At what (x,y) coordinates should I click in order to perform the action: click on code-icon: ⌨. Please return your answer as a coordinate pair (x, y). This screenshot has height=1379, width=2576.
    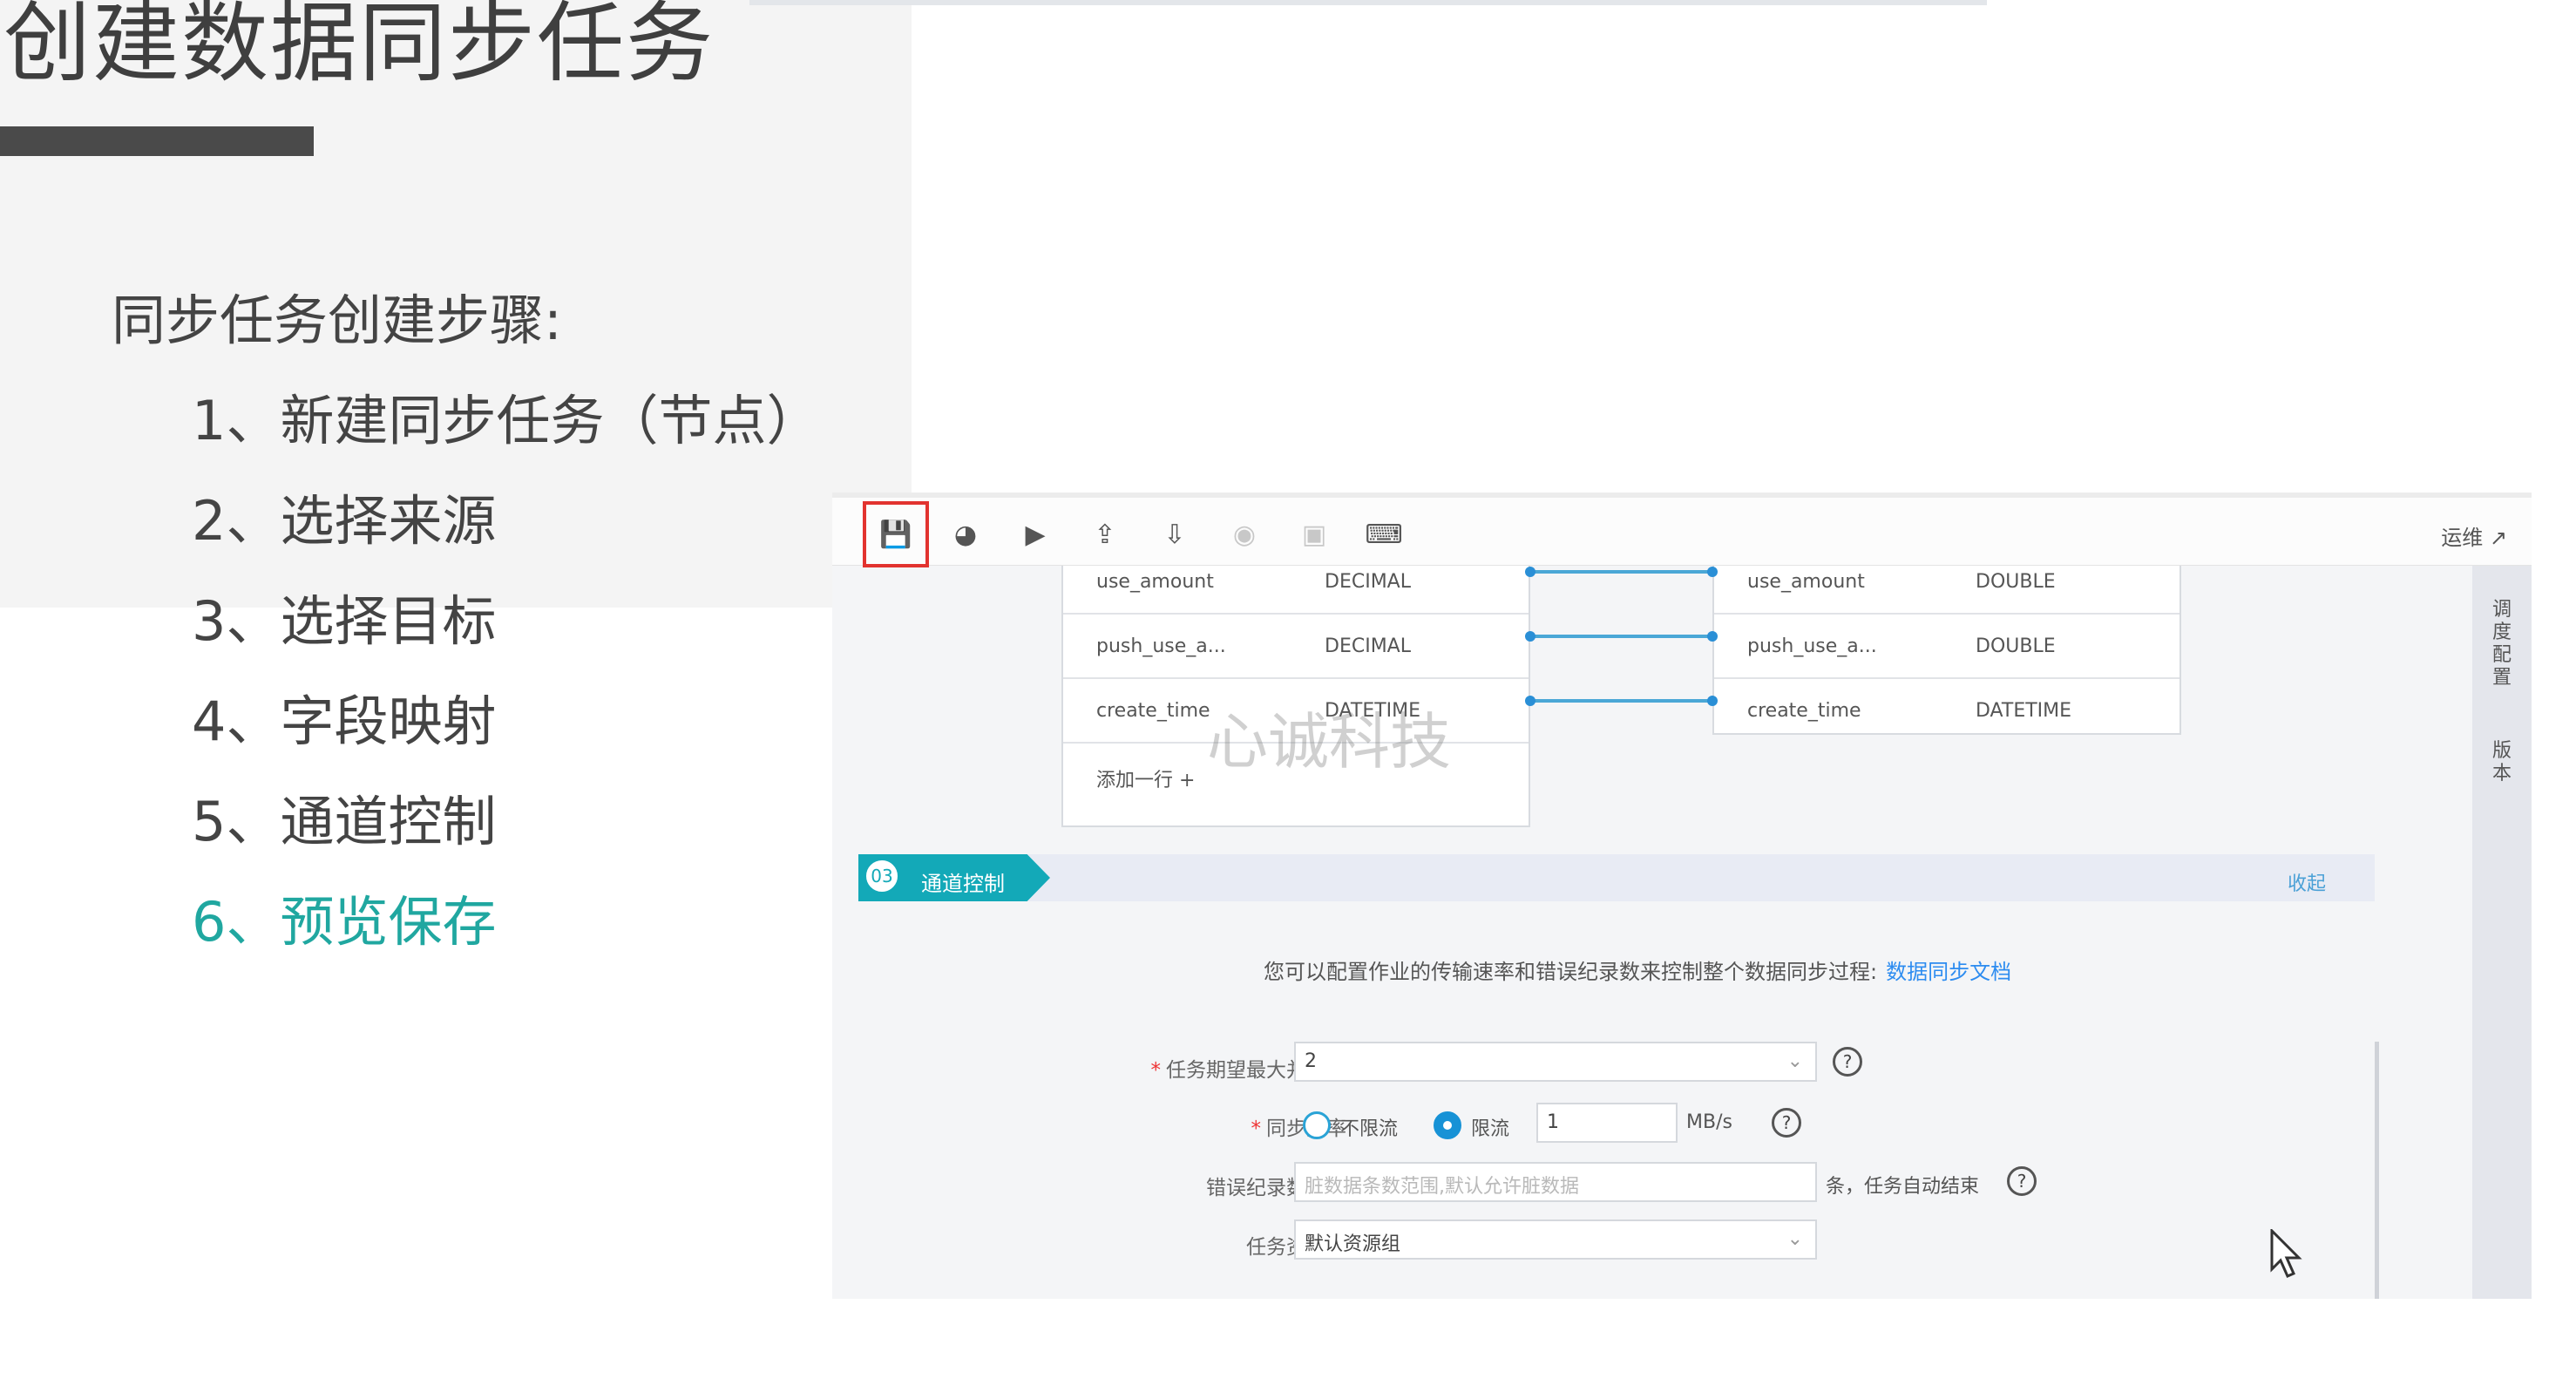
    Looking at the image, I should click on (1384, 535).